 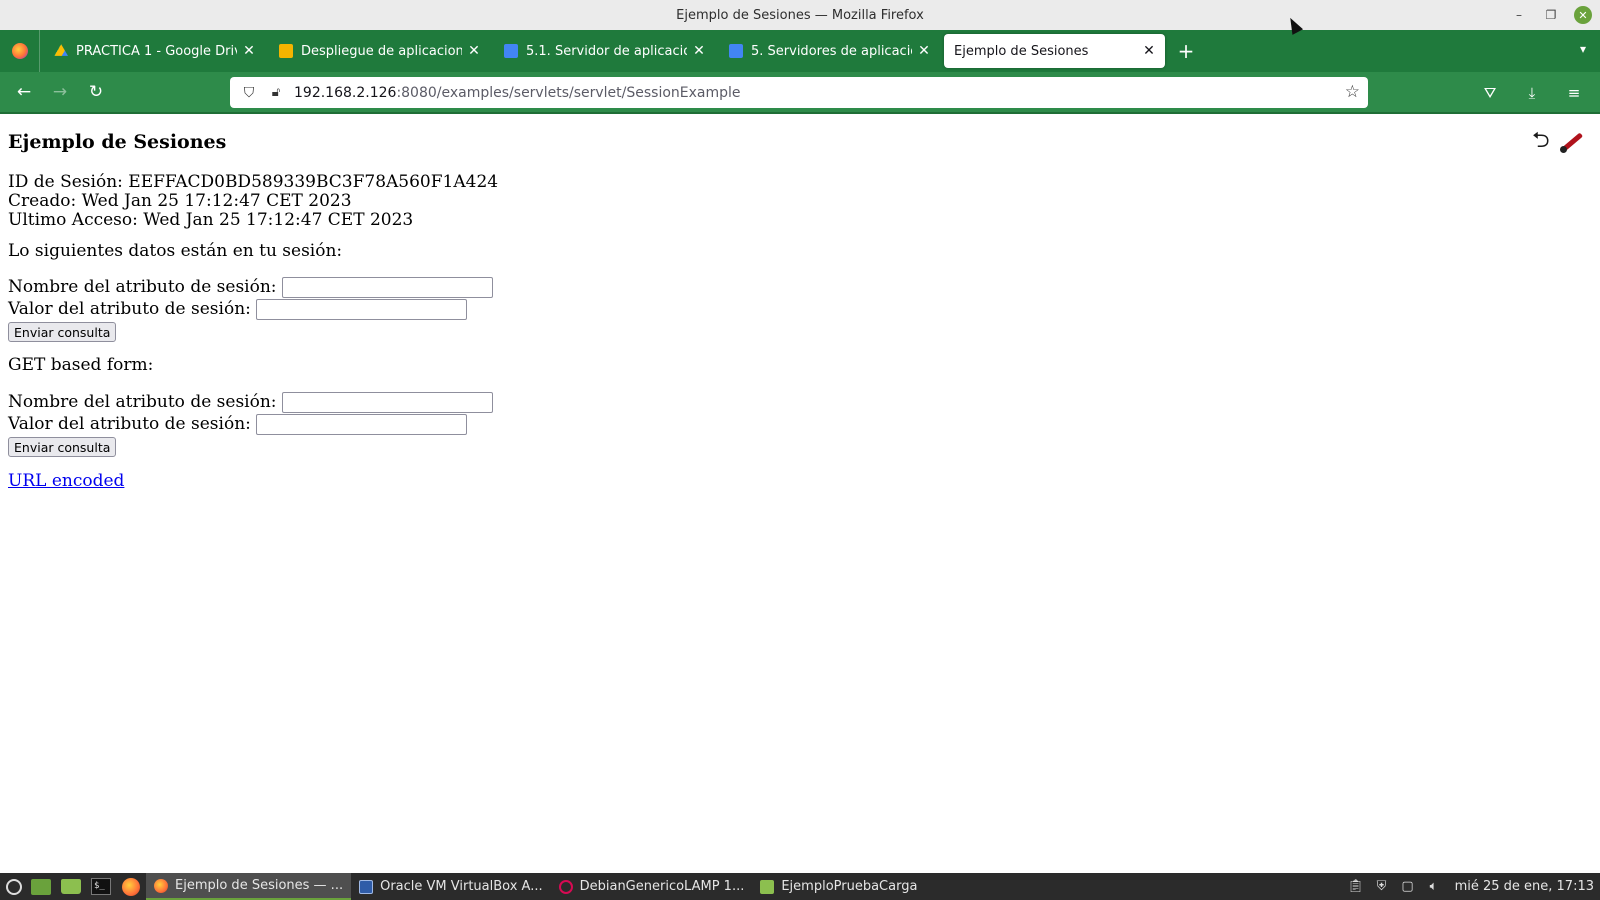 I want to click on tab-despliegue: Despliegue de aplicaciones ✕, so click(x=379, y=51).